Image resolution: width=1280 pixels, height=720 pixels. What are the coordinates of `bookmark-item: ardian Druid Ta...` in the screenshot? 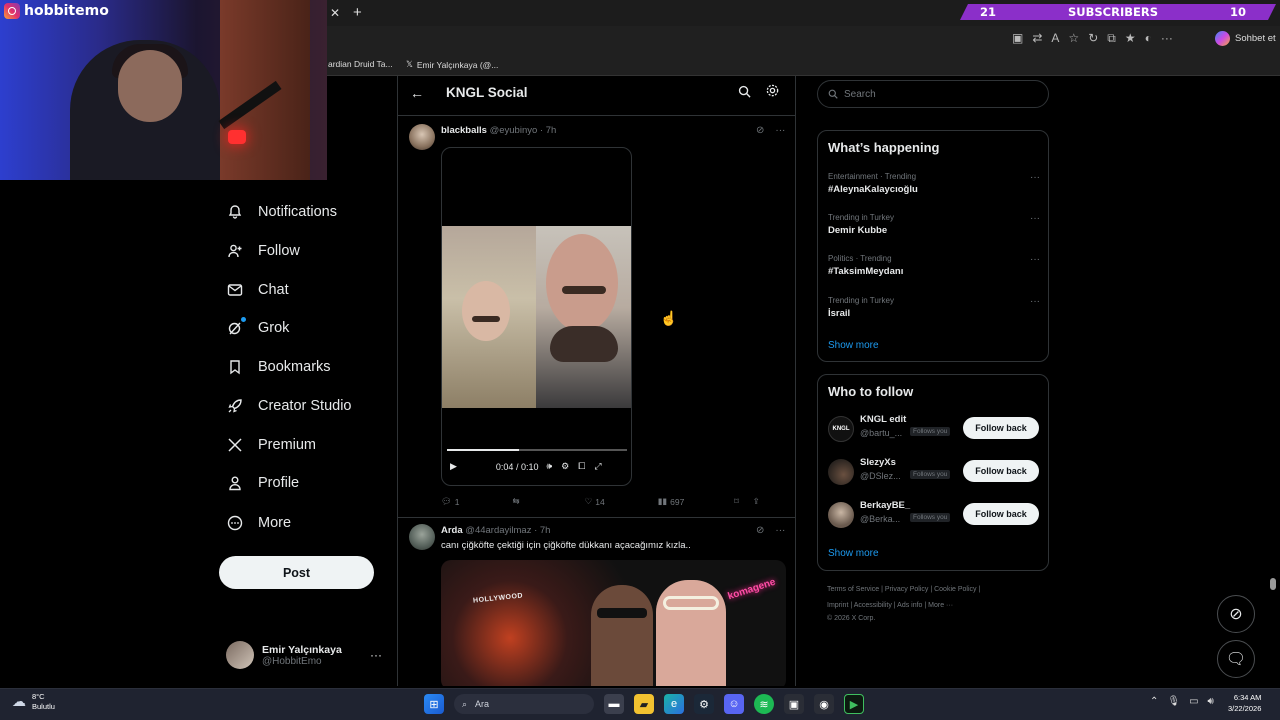 It's located at (360, 64).